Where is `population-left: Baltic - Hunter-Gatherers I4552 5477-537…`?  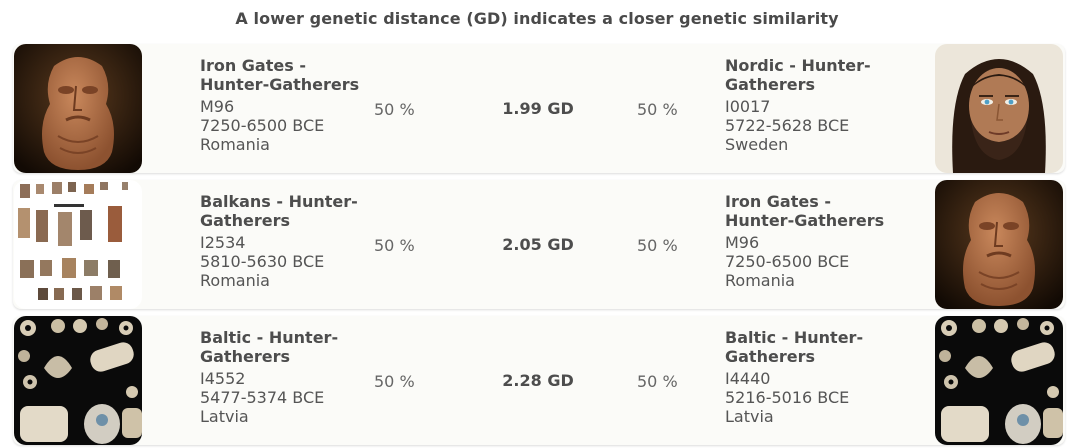
population-left: Baltic - Hunter-Gatherers I4552 5477-537… is located at coordinates (290, 377).